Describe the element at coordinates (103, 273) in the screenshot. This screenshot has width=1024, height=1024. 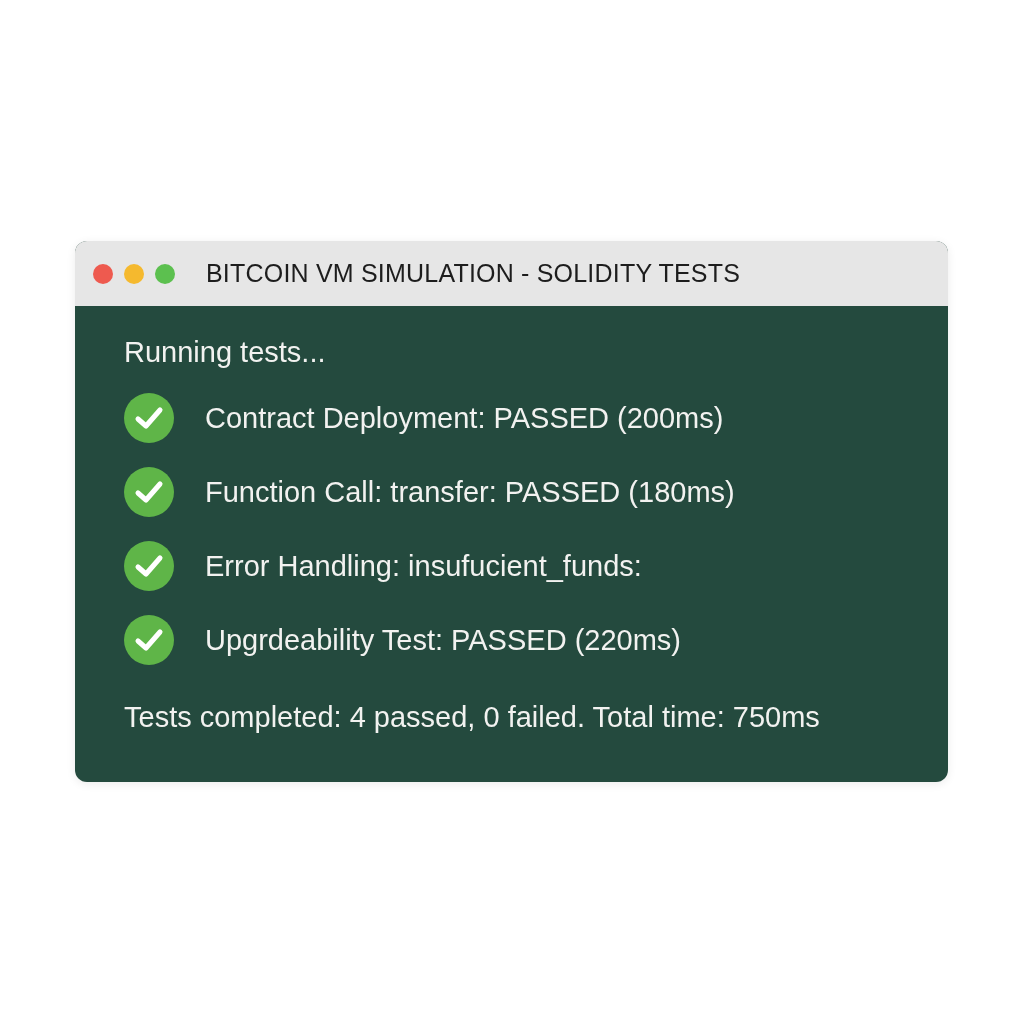
I see `close-button` at that location.